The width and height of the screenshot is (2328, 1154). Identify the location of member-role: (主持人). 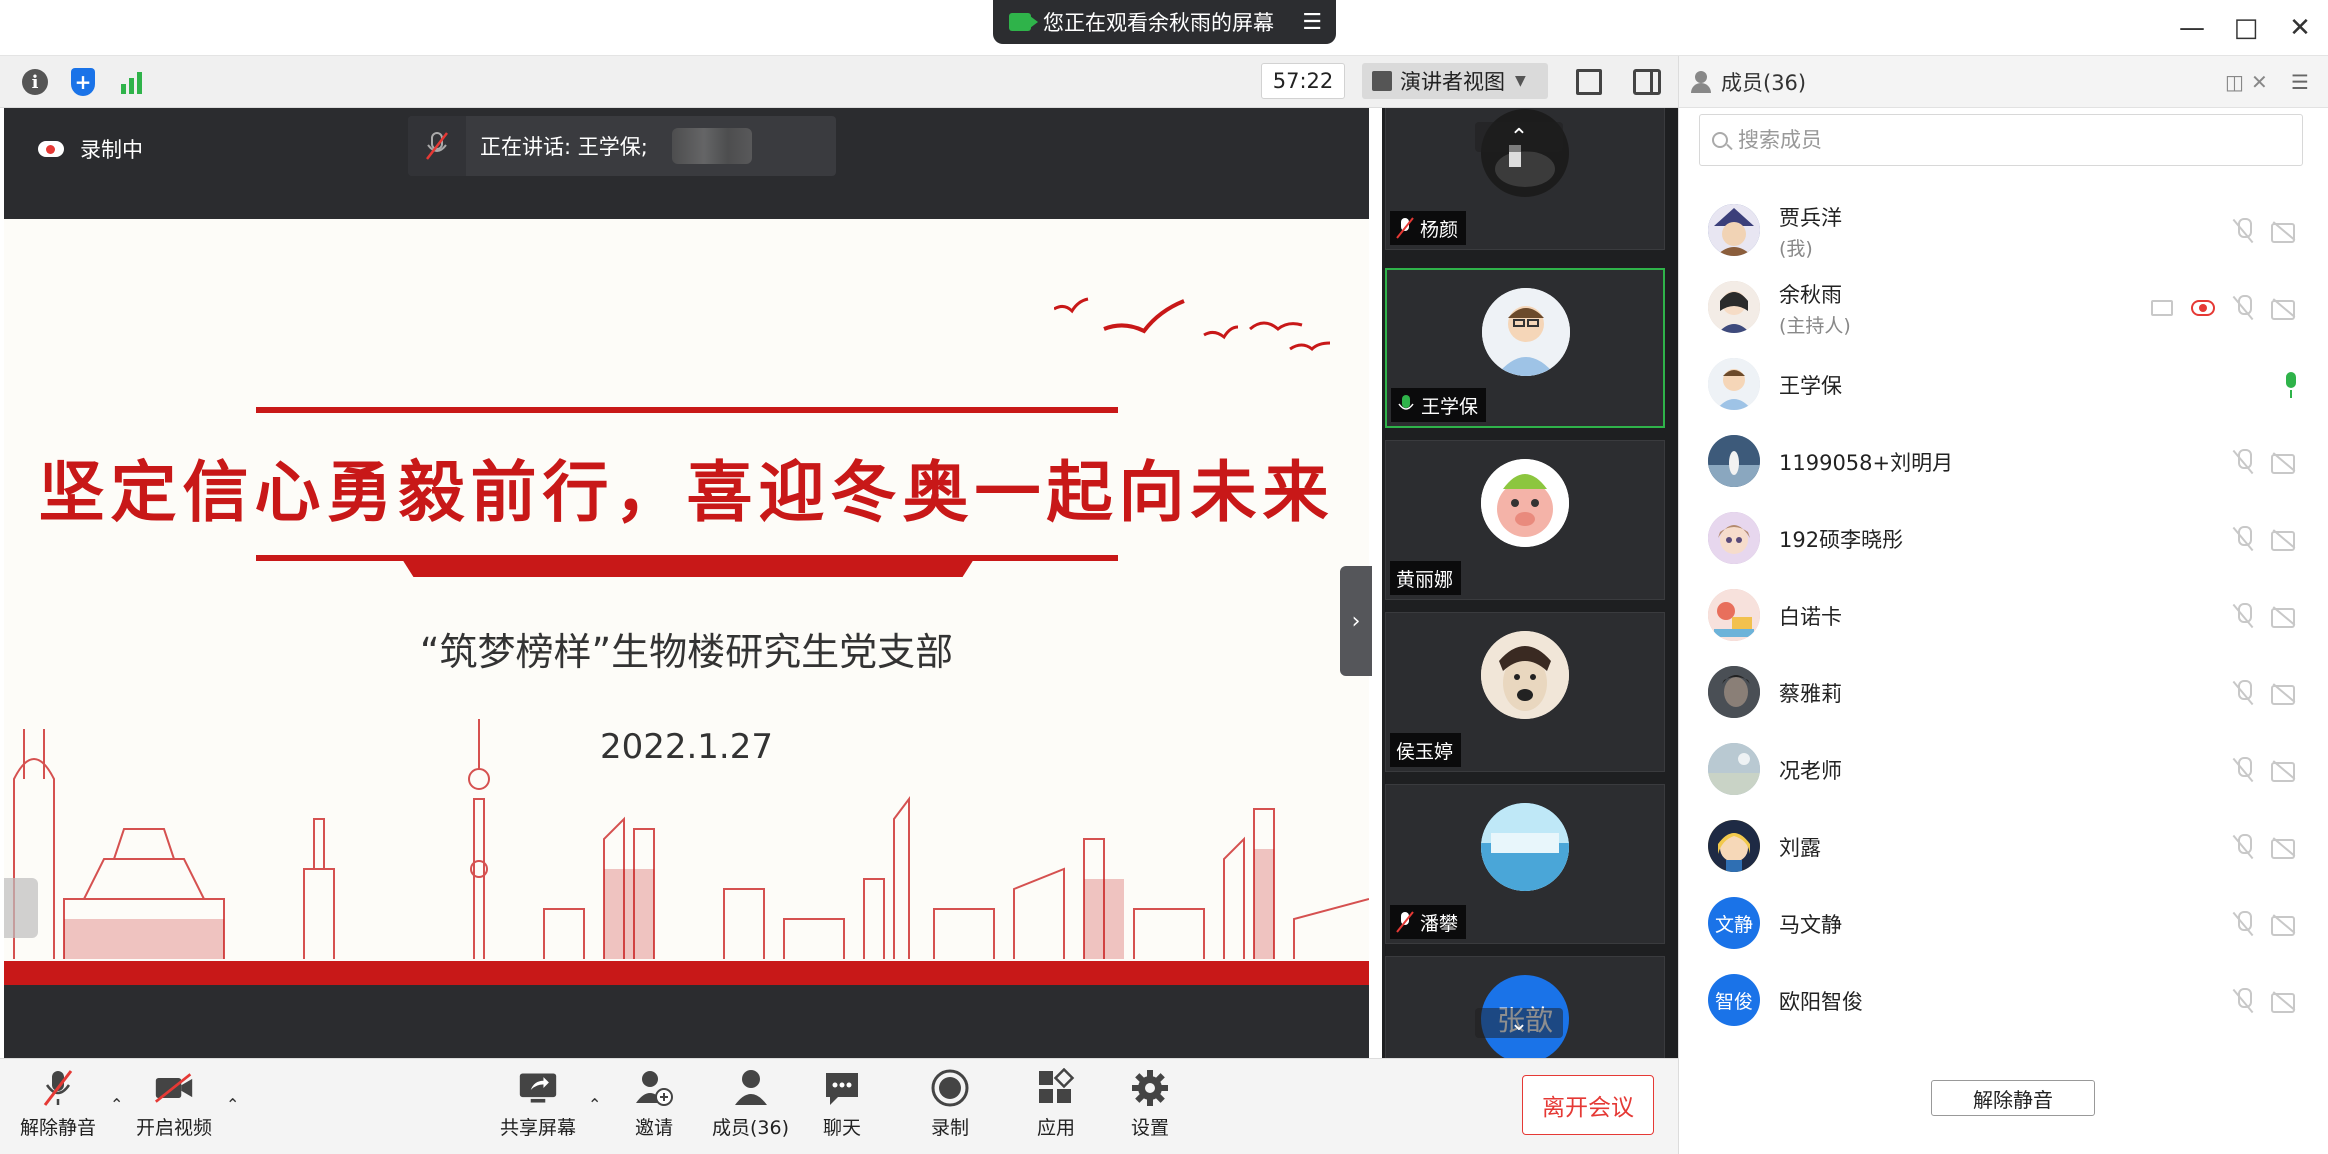
(1815, 326).